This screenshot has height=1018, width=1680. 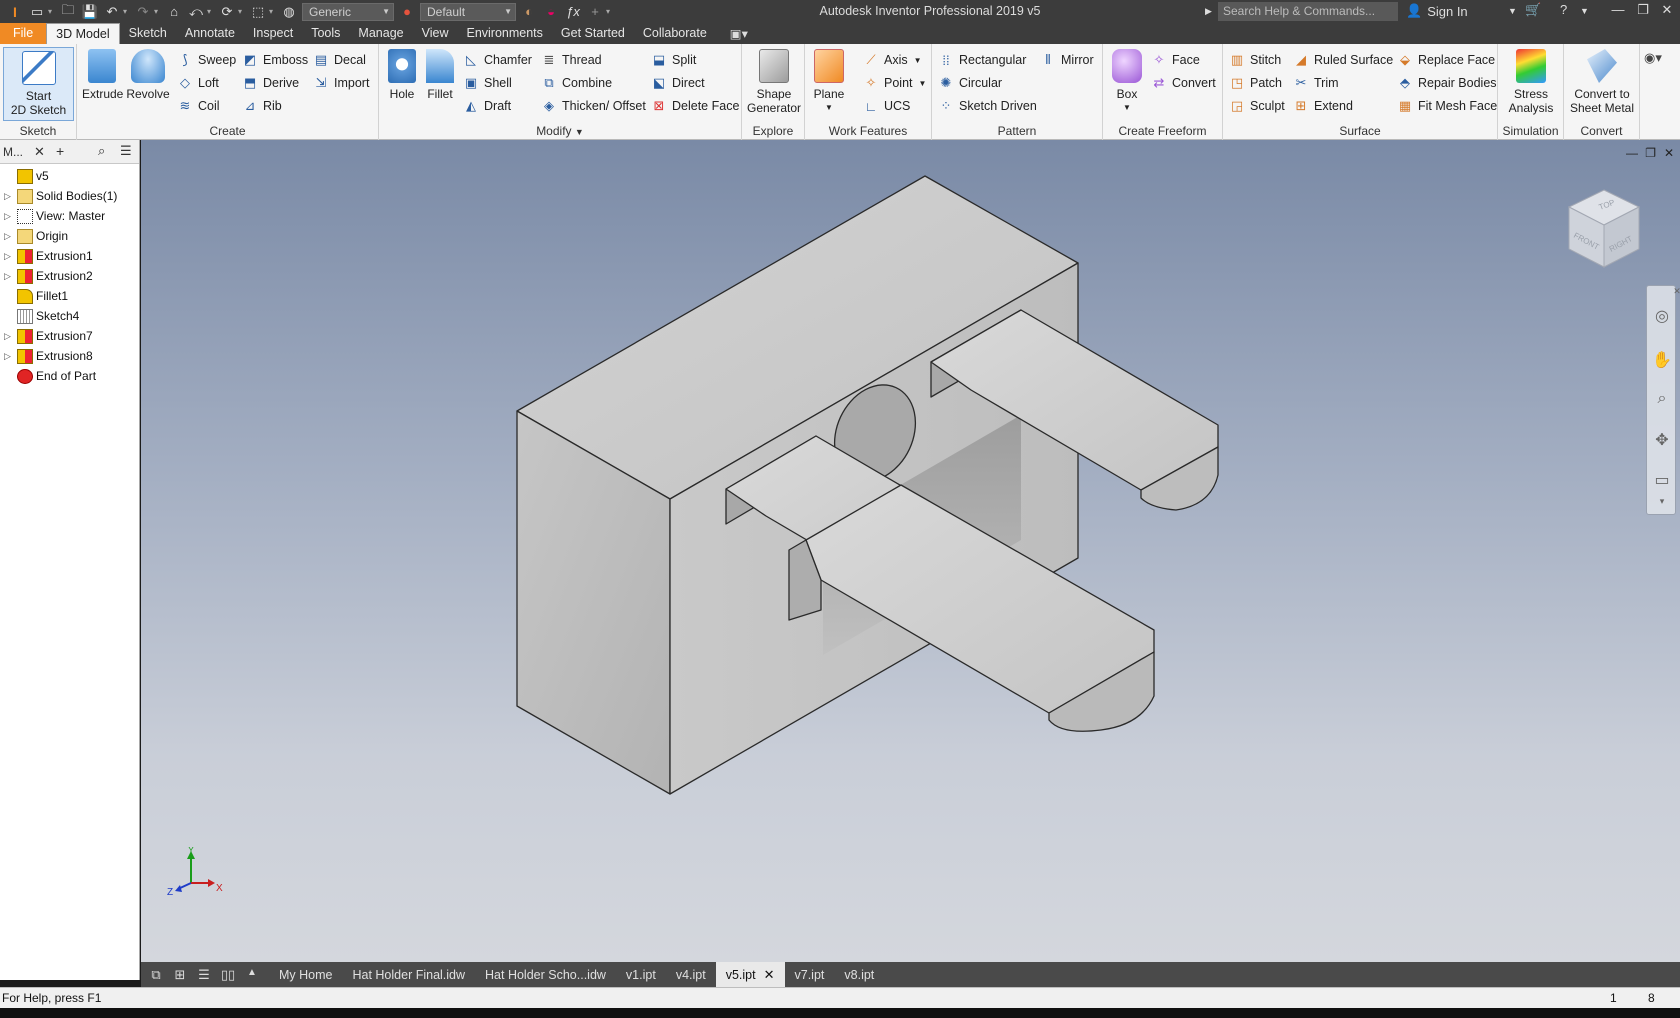 What do you see at coordinates (242, 11) in the screenshot?
I see `update-dropdown-icon: ▾` at bounding box center [242, 11].